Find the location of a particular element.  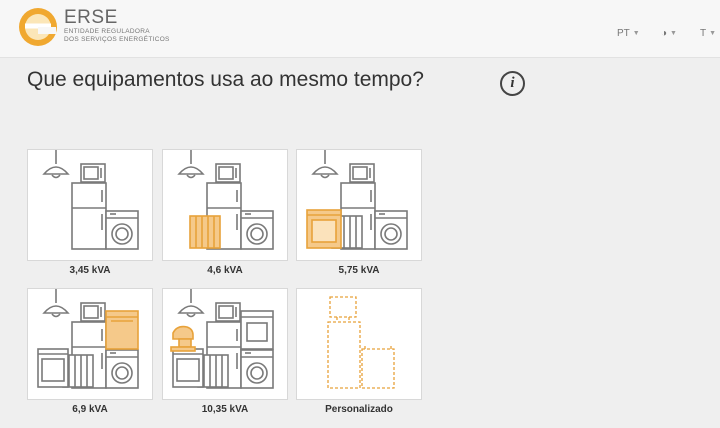

language-label: PT is located at coordinates (623, 33).